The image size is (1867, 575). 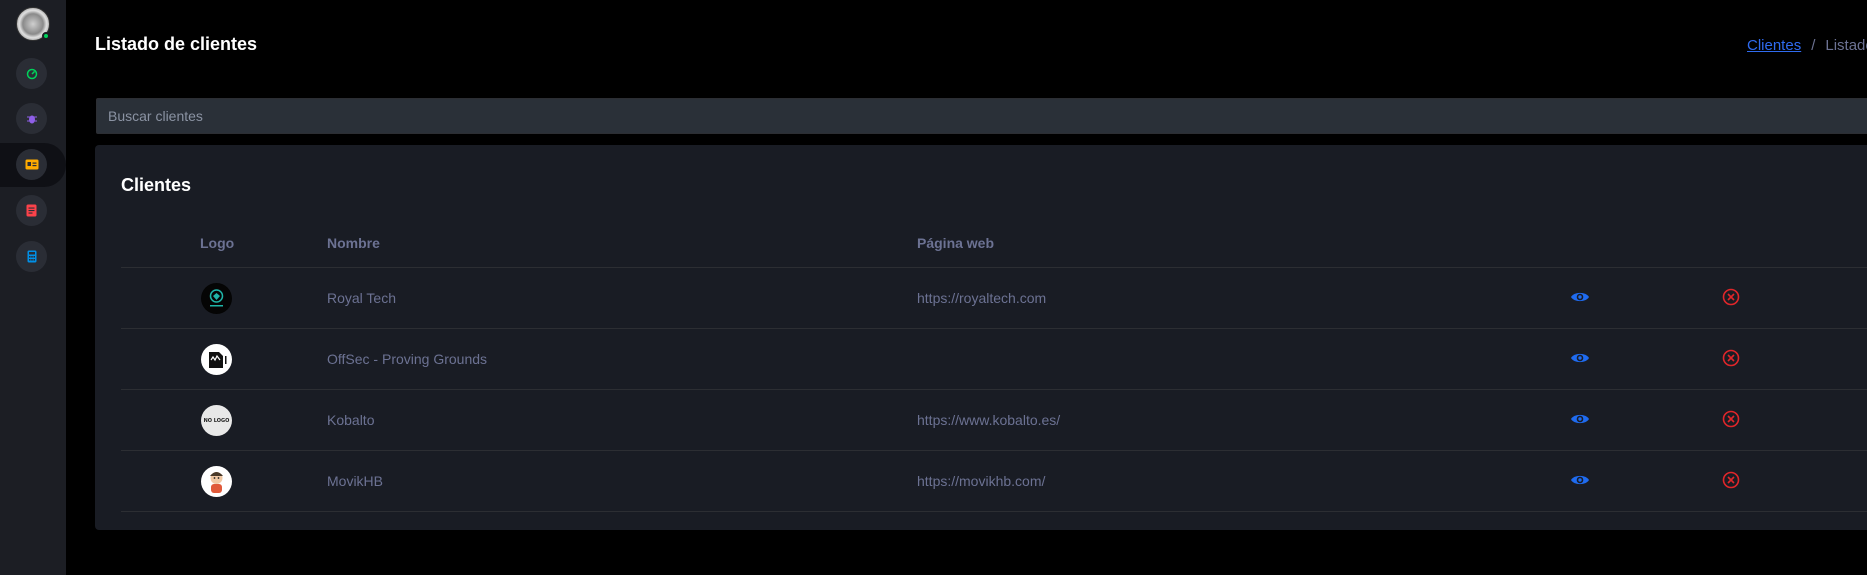 What do you see at coordinates (988, 420) in the screenshot?
I see `client-website: https://www.kobalto.es/` at bounding box center [988, 420].